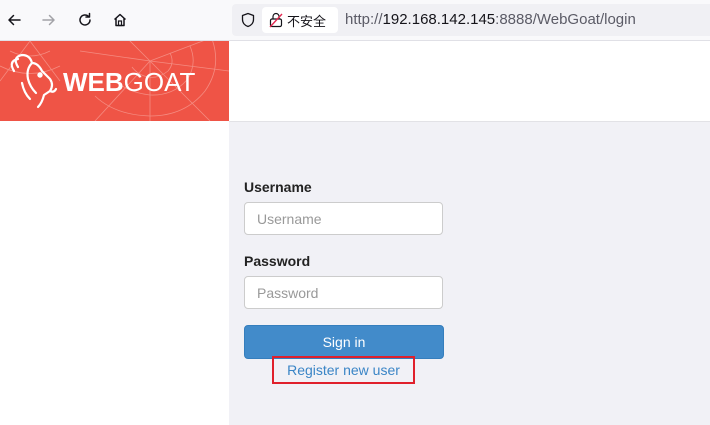  I want to click on register-link-text: Register new user, so click(343, 370).